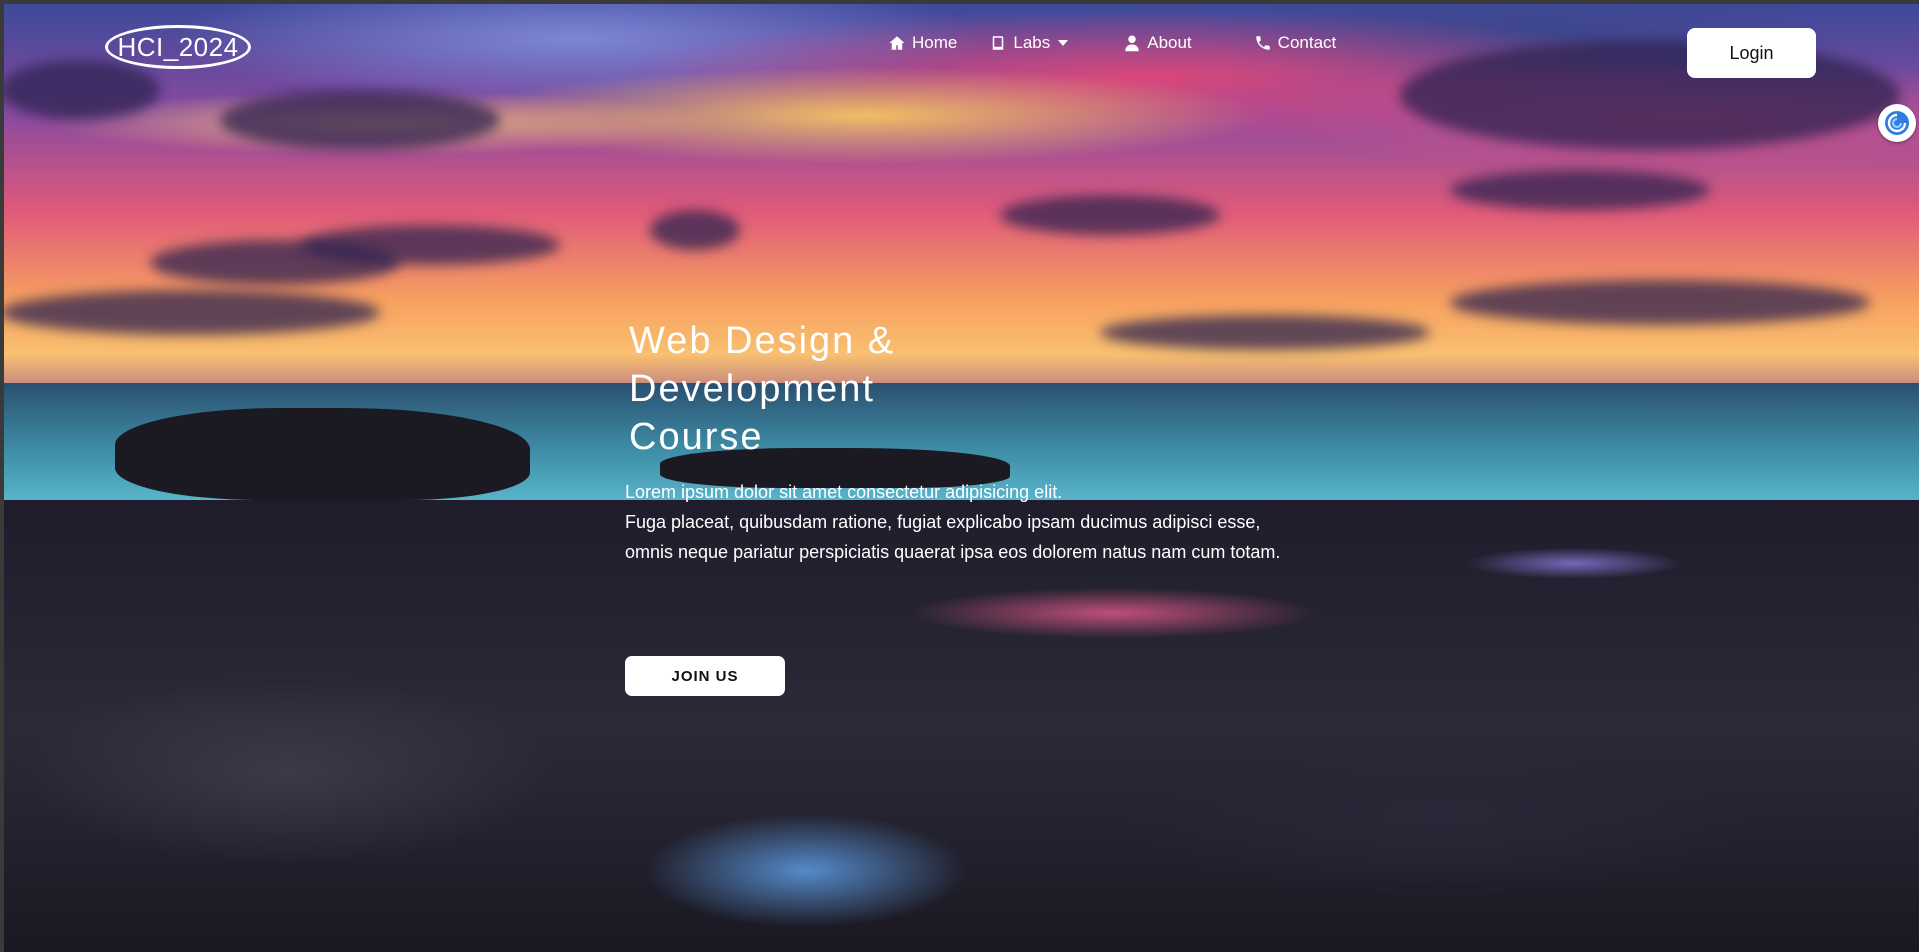 The width and height of the screenshot is (1919, 952). I want to click on hero-title: Web Design & Development Course, so click(809, 389).